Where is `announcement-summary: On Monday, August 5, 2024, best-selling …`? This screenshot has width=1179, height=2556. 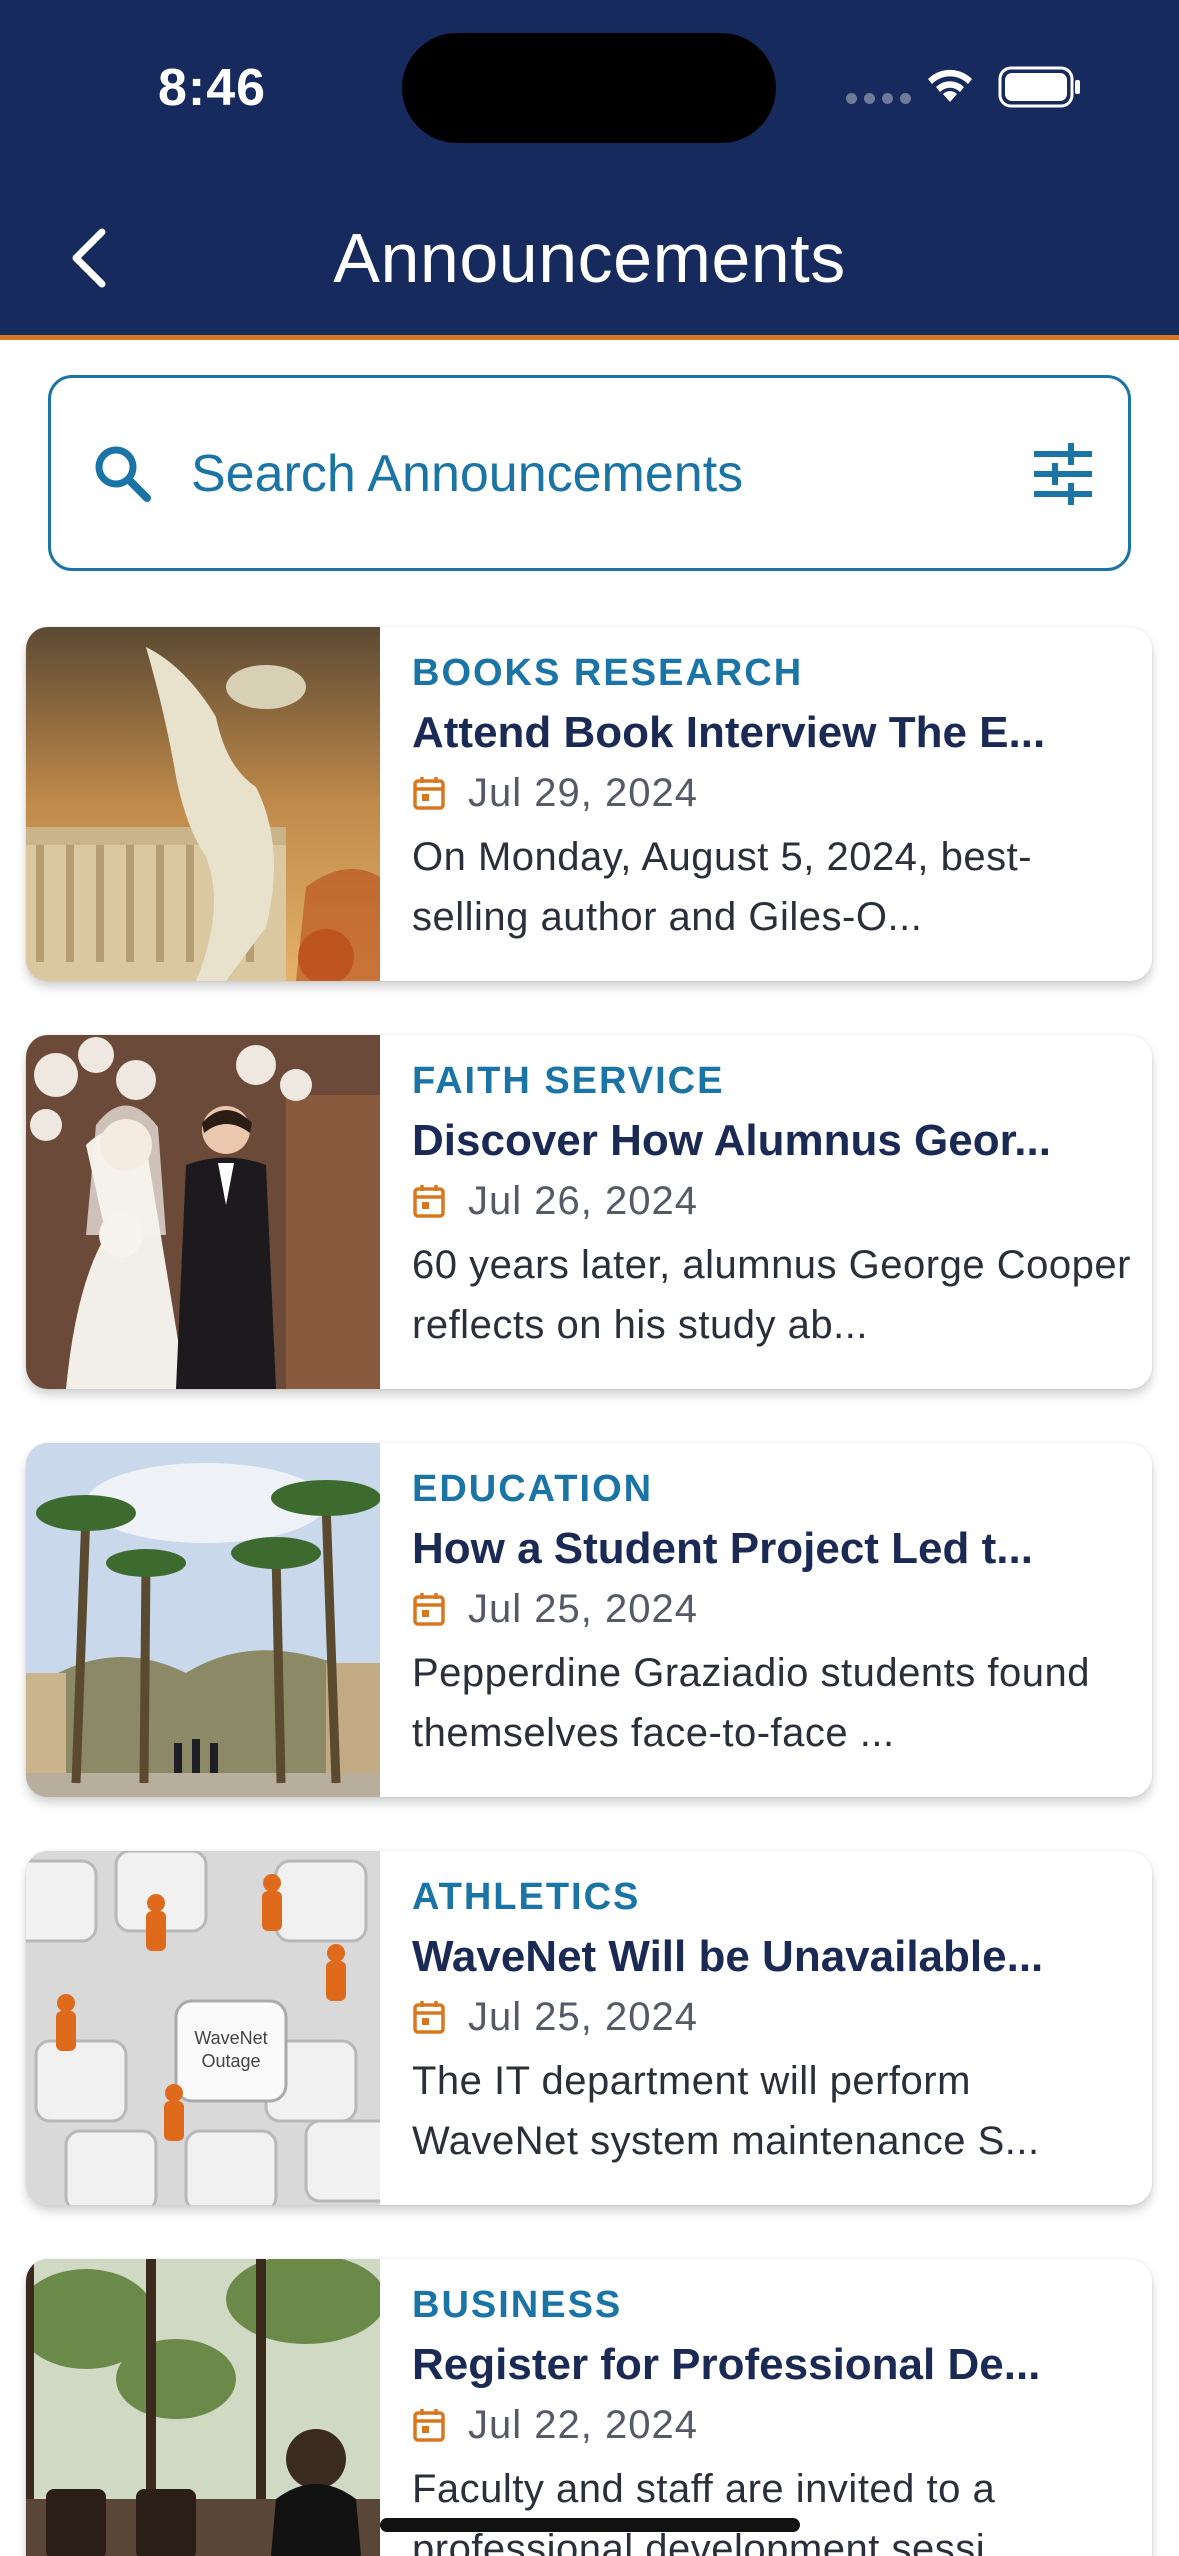
announcement-summary: On Monday, August 5, 2024, best-selling … is located at coordinates (722, 887).